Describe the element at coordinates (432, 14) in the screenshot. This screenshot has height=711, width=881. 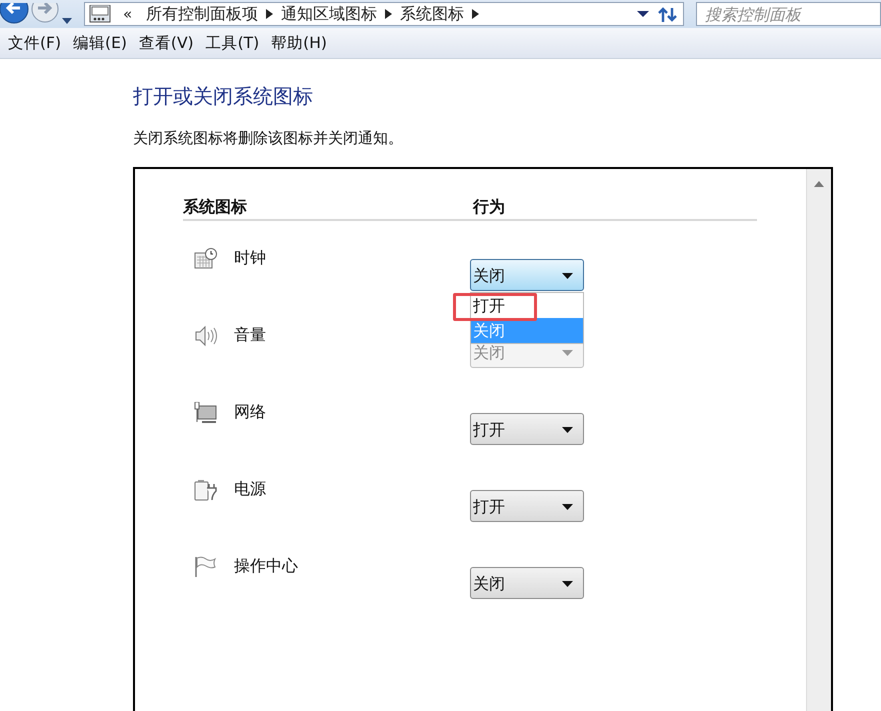
I see `breadcrumb-item: 系统图标` at that location.